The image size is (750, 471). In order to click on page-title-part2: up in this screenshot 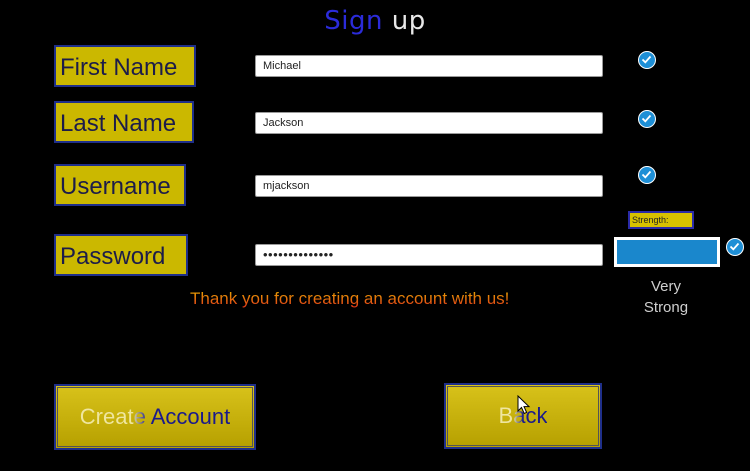, I will do `click(404, 21)`.